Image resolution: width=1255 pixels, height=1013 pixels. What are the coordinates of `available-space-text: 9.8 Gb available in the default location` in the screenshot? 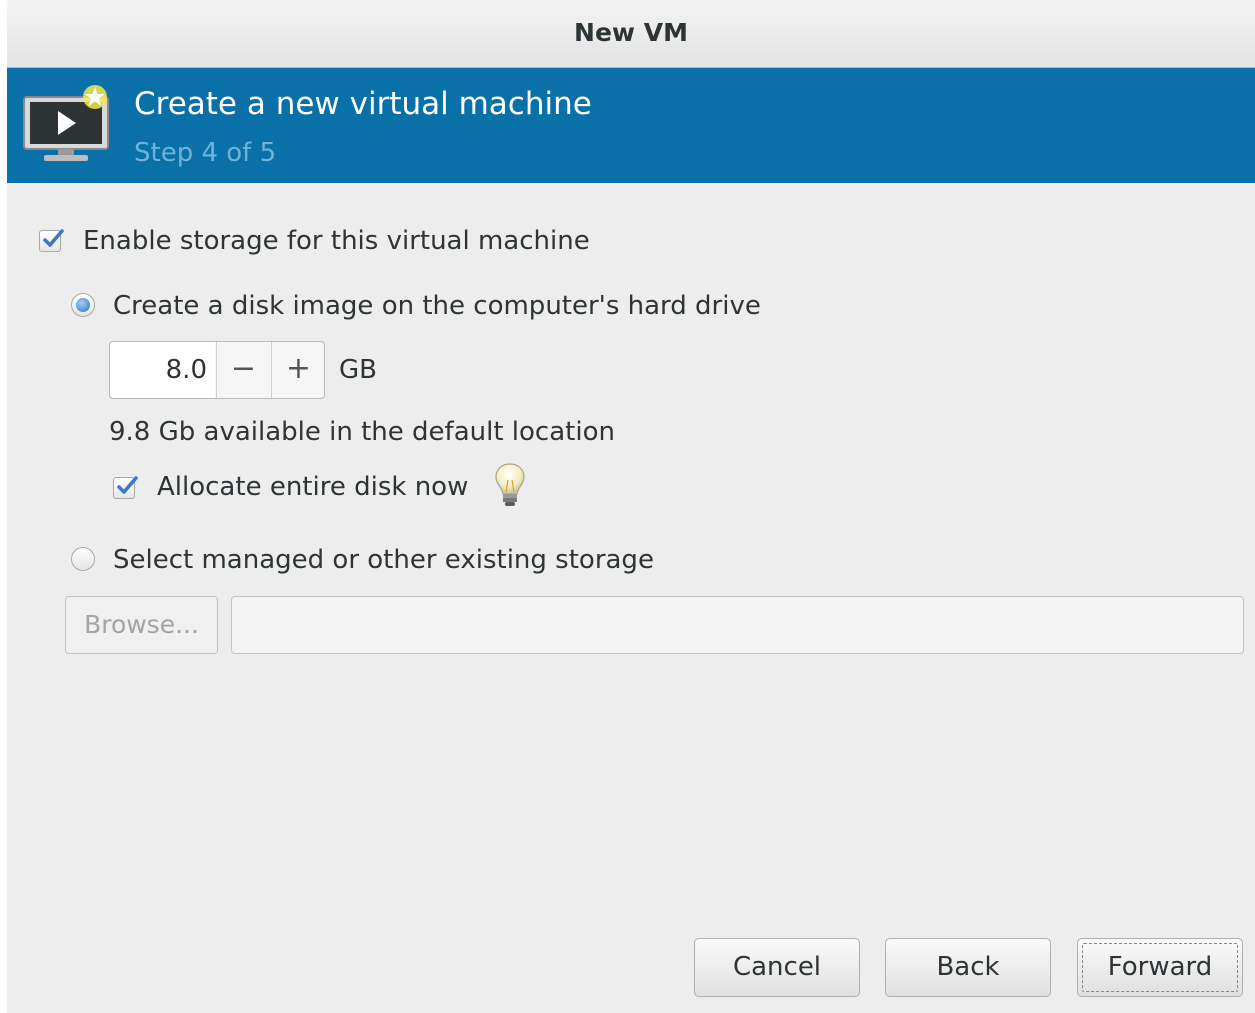 It's located at (362, 432).